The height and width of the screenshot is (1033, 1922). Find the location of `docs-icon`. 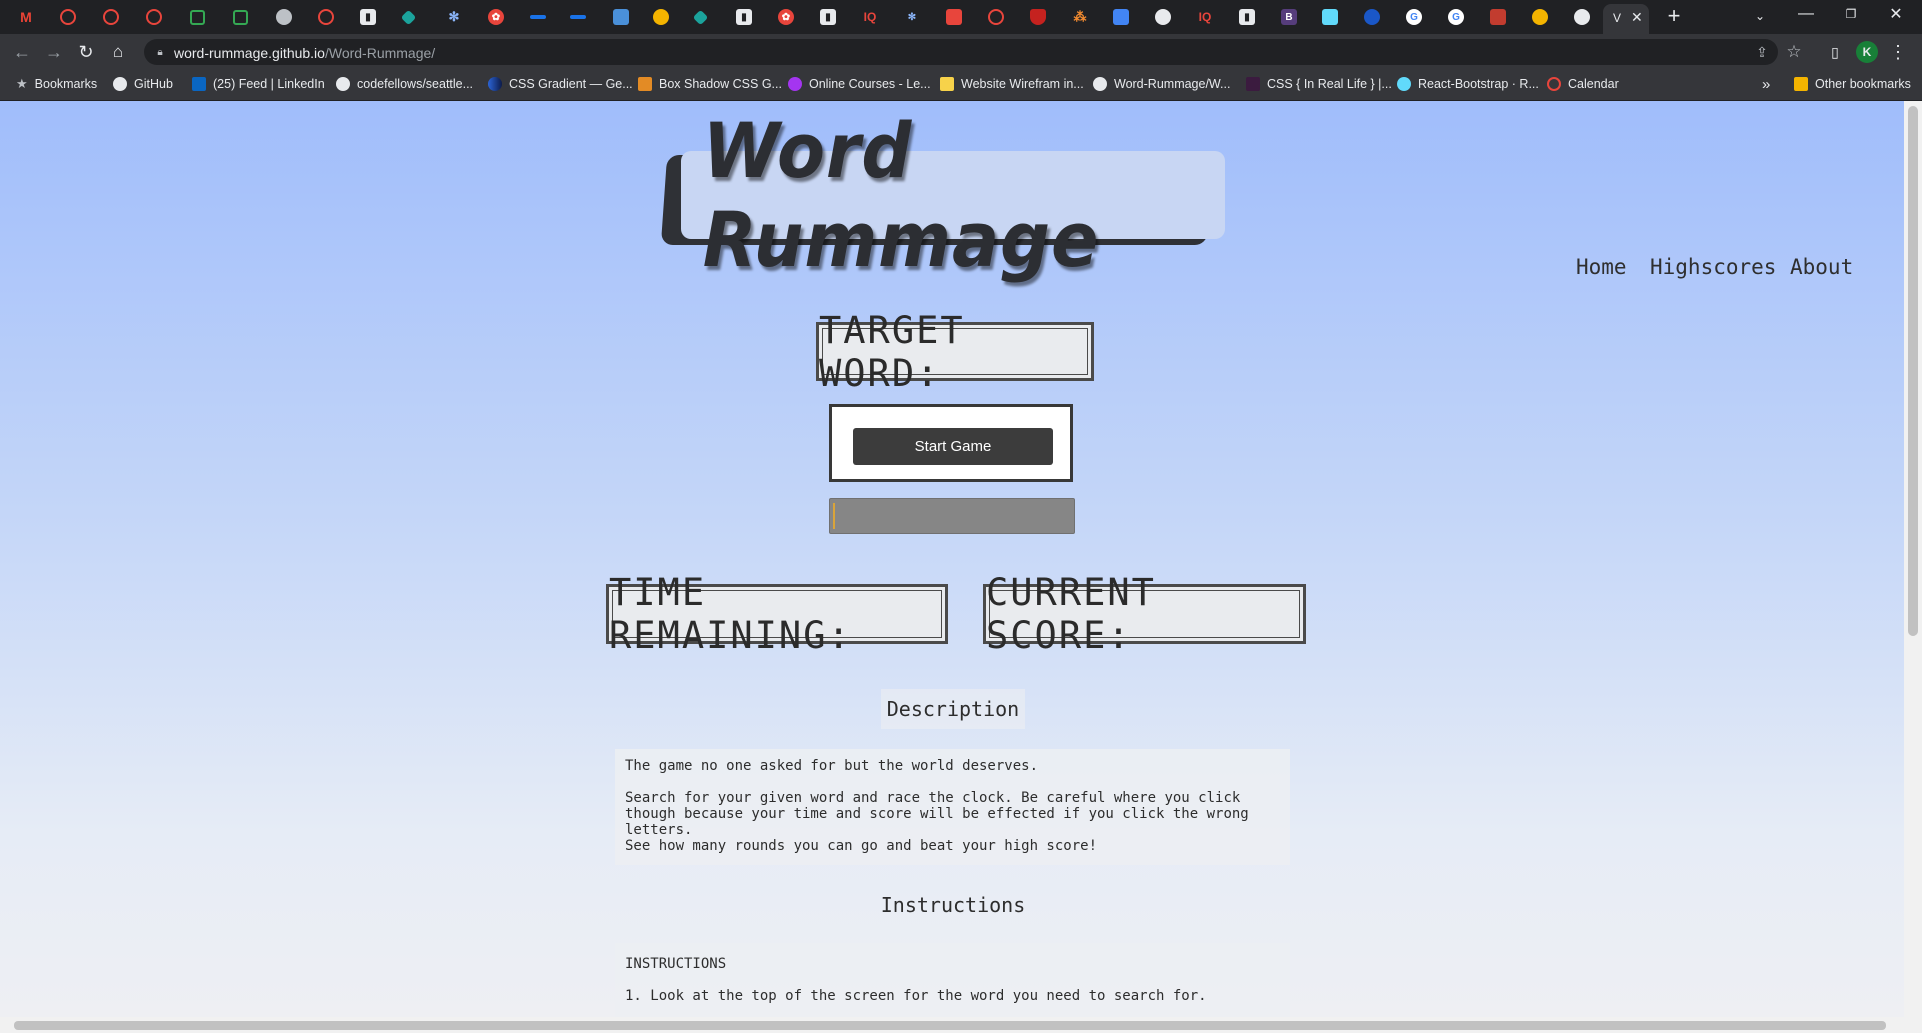

docs-icon is located at coordinates (1121, 17).